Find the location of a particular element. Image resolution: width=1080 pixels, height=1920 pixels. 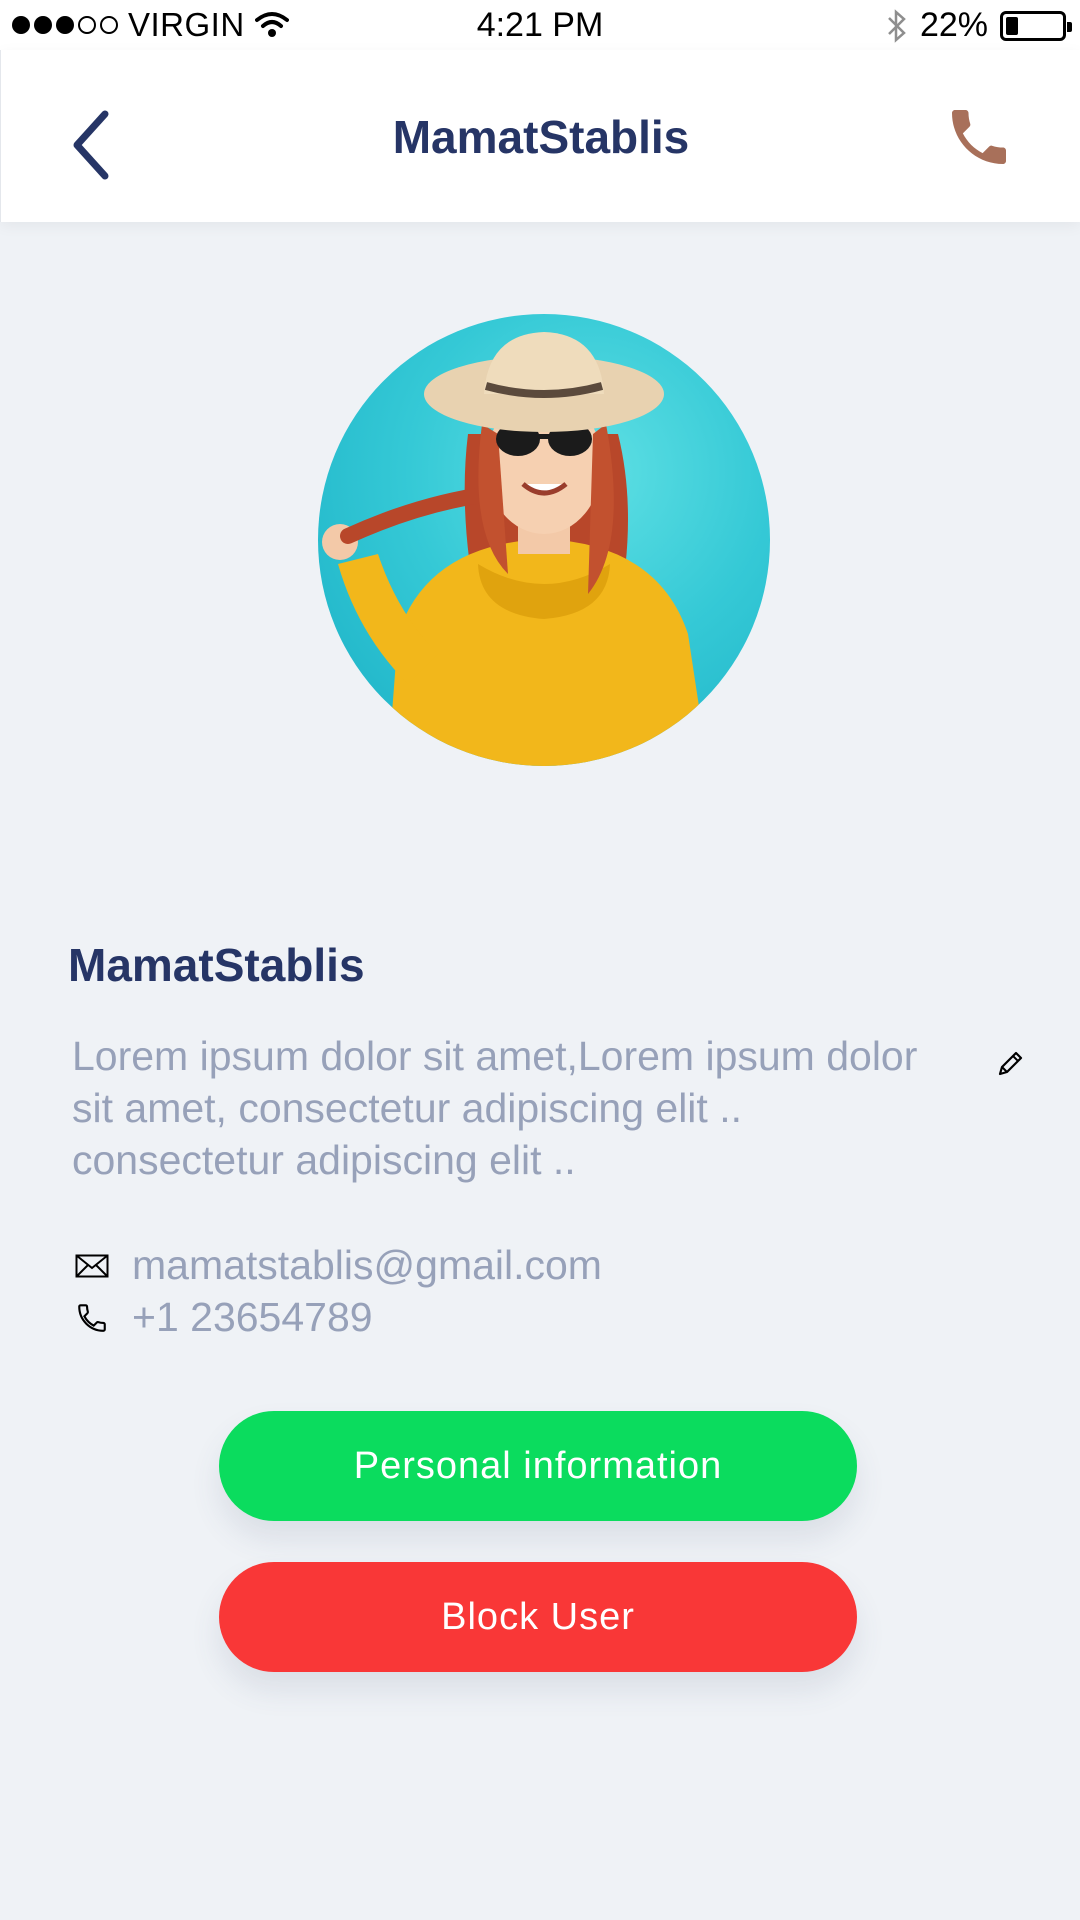

edit-bio-button is located at coordinates (1012, 1066).